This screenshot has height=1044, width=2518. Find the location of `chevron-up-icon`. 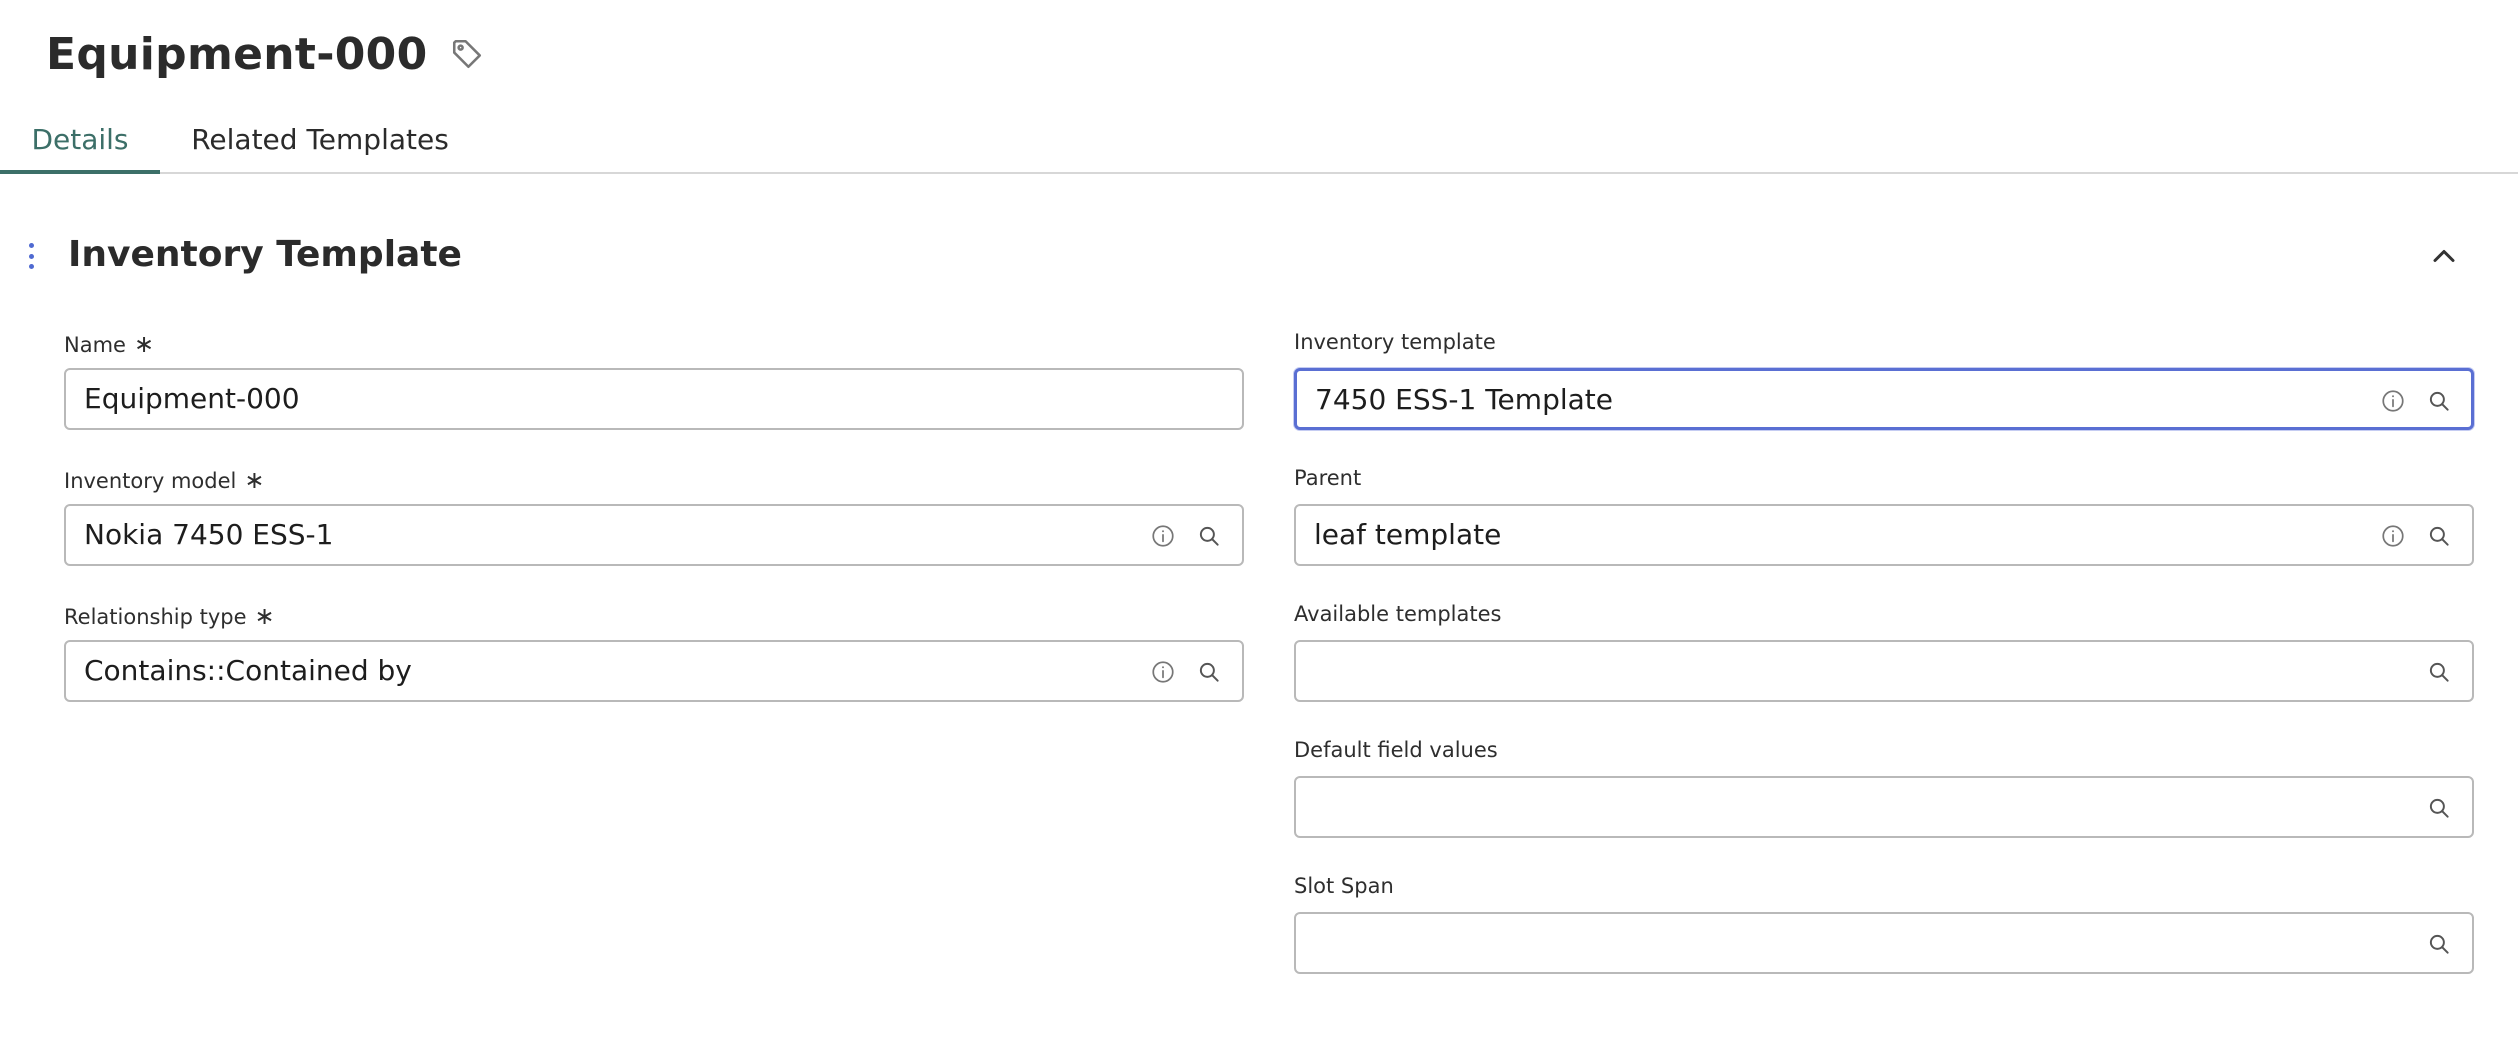

chevron-up-icon is located at coordinates (2444, 256).